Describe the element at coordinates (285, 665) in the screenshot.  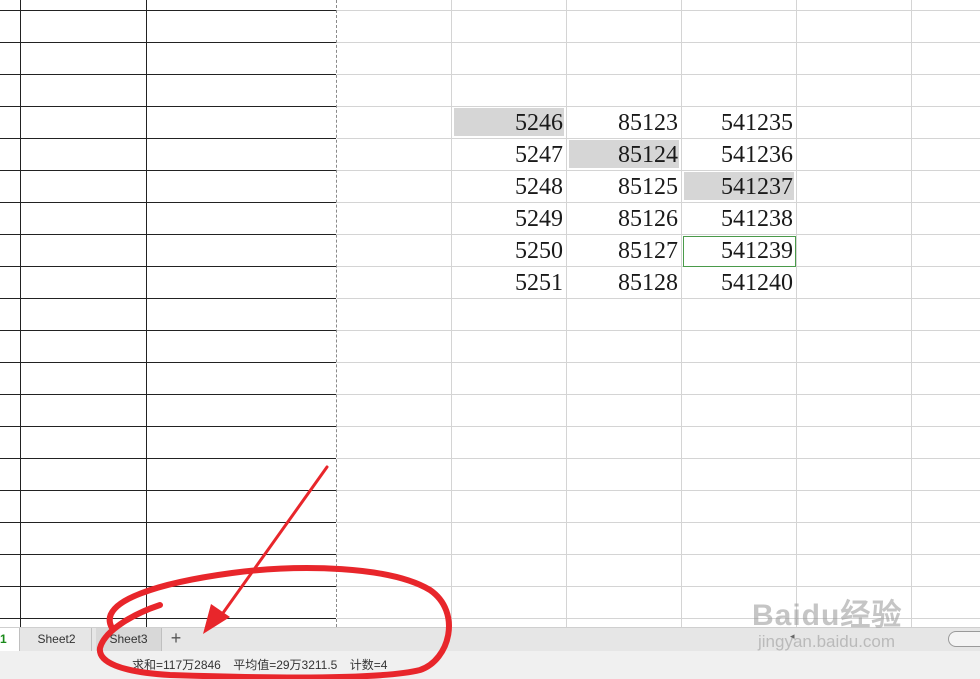
I see `status-average: 平均值=29万3211.5` at that location.